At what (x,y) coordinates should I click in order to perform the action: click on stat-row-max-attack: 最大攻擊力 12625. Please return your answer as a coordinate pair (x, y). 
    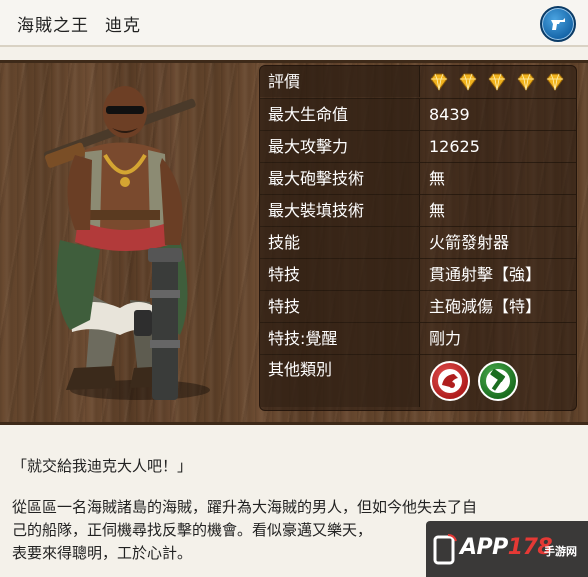
    Looking at the image, I should click on (418, 146).